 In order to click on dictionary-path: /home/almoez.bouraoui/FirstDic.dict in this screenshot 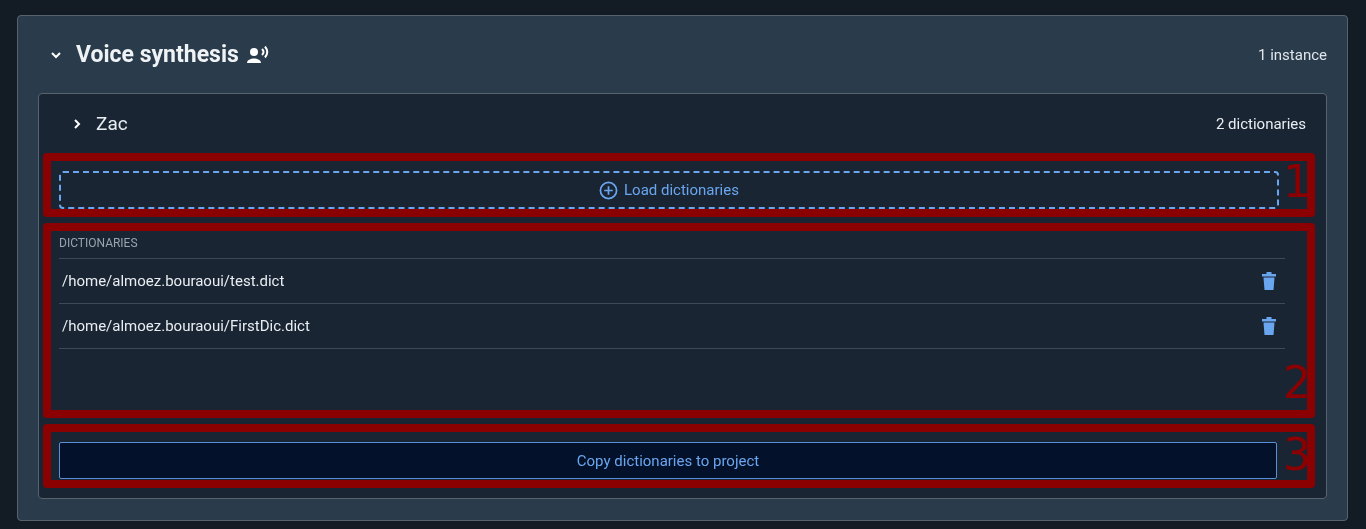, I will do `click(186, 326)`.